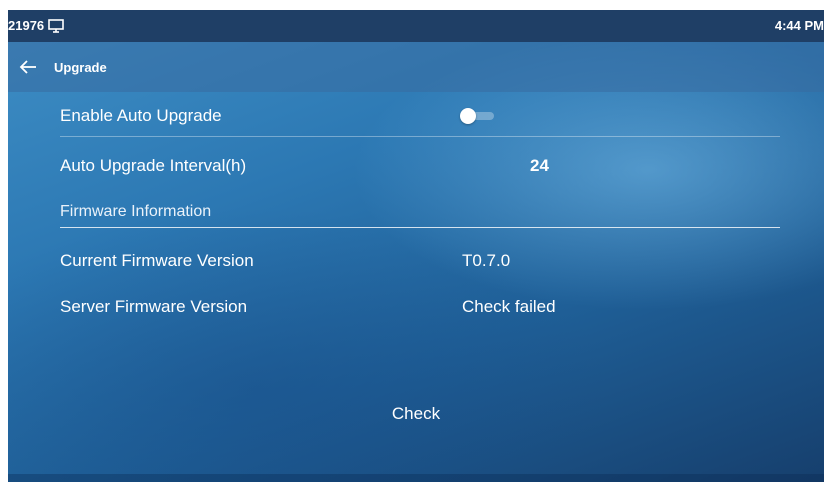 Image resolution: width=824 pixels, height=484 pixels. Describe the element at coordinates (141, 115) in the screenshot. I see `auto-upgrade-label: Enable Auto Upgrade` at that location.